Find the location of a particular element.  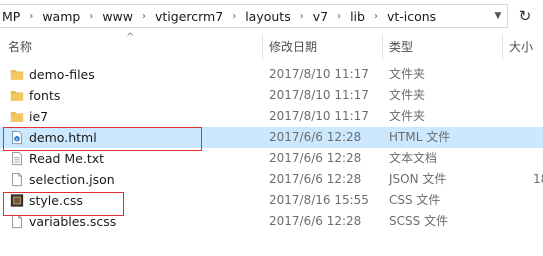

file-row: Read Me.txt 2017/6/6 12:28 文本文档 is located at coordinates (271, 158).